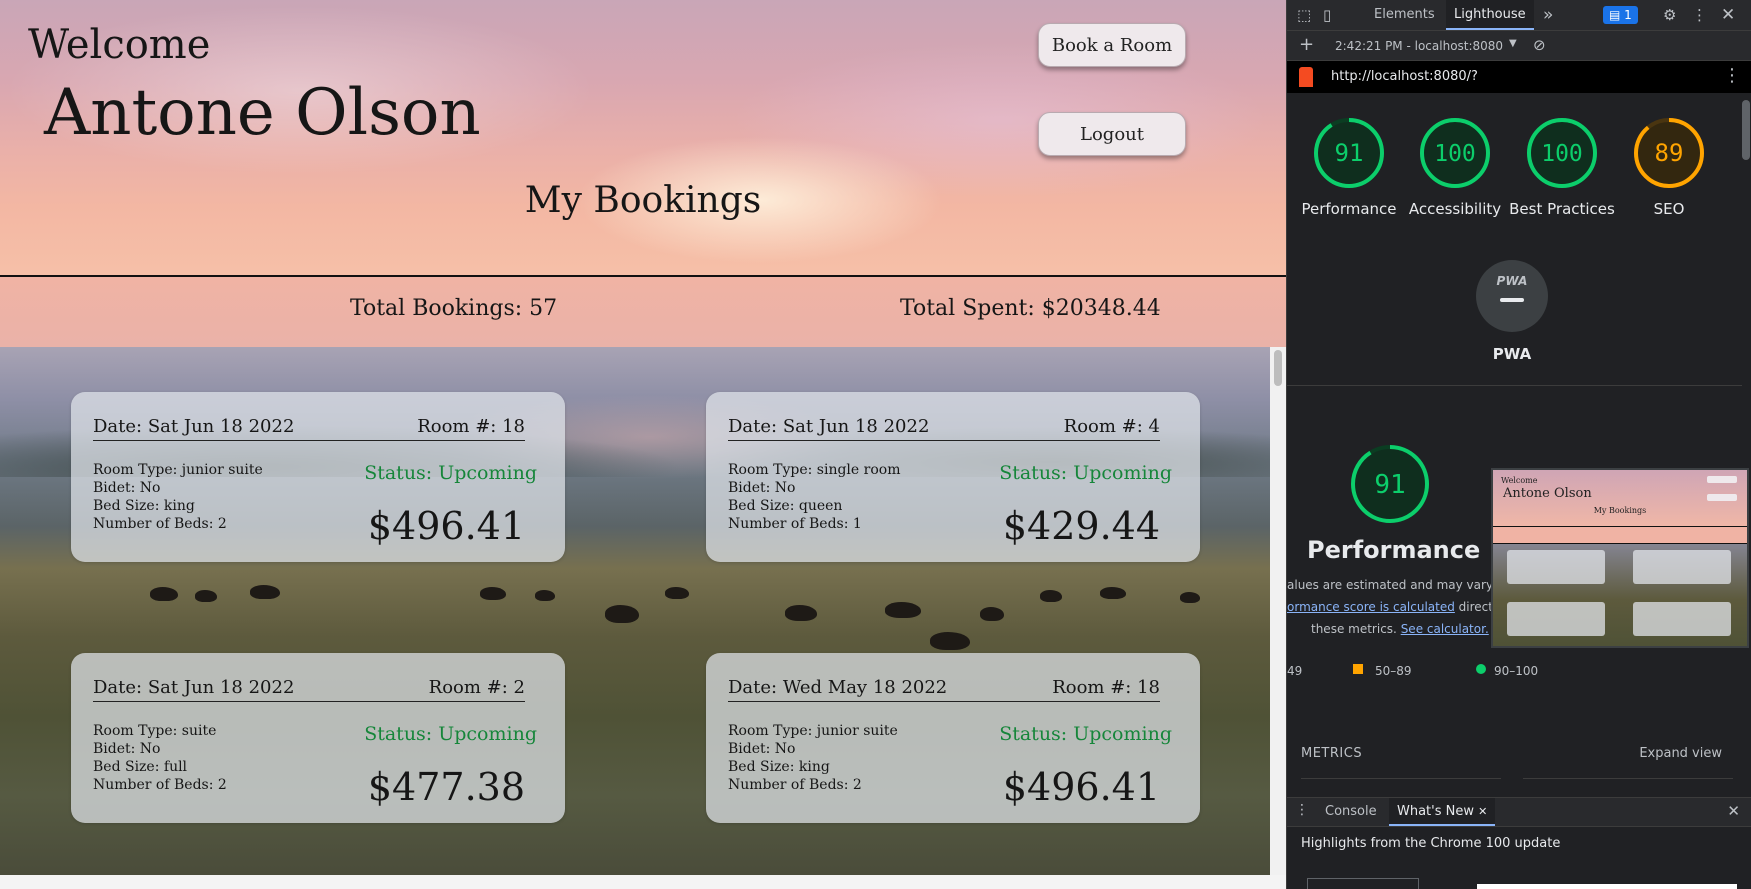 This screenshot has height=889, width=1751. I want to click on user-name: Antone Olson, so click(262, 113).